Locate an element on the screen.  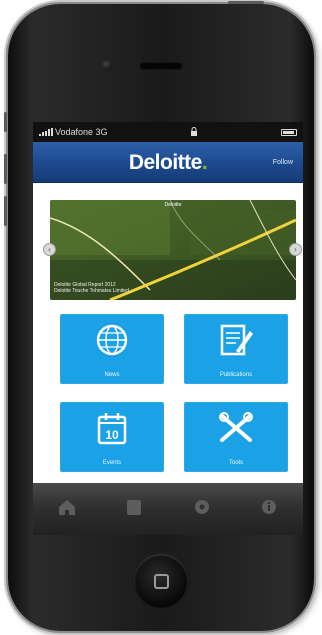
tile-events-label: Events is located at coordinates (112, 463).